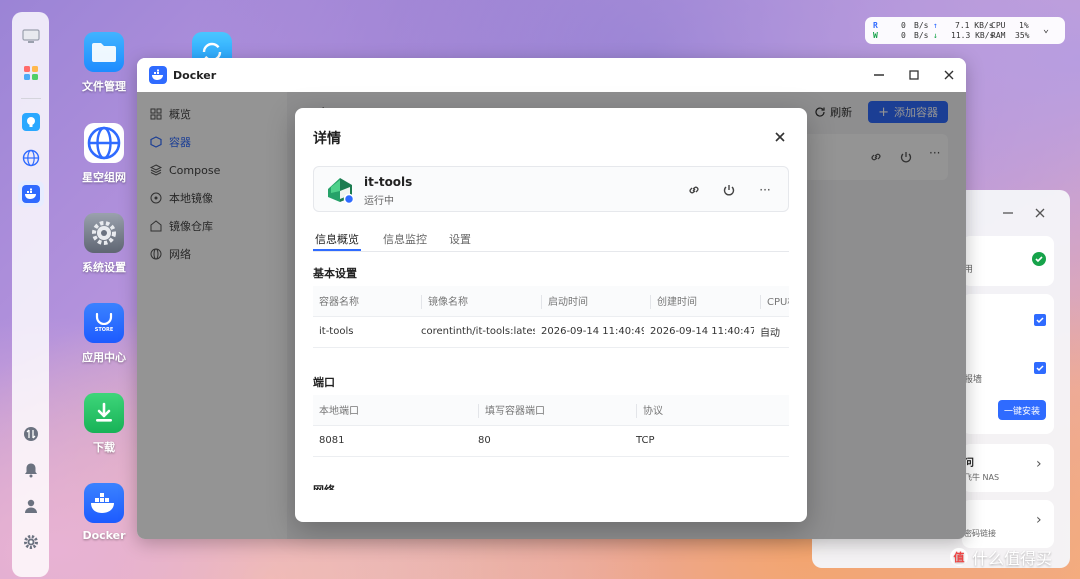  I want to click on gear-icon, so click(30, 542).